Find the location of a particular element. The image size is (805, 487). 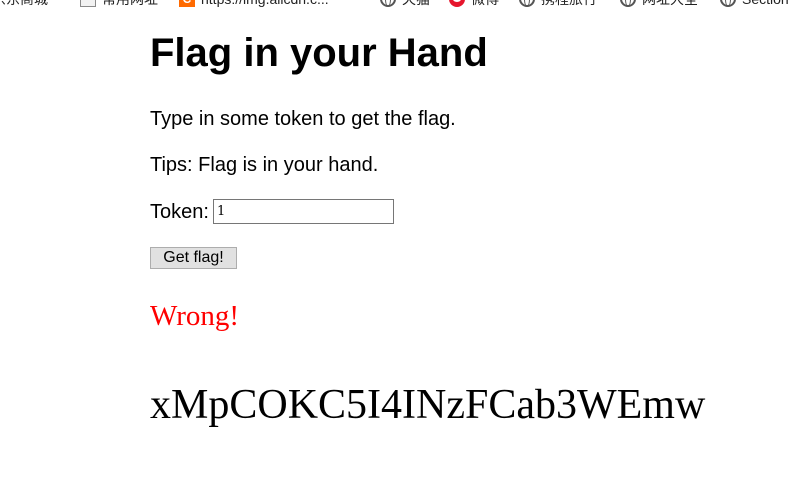

bookmark-label: 微博 is located at coordinates (485, 4).